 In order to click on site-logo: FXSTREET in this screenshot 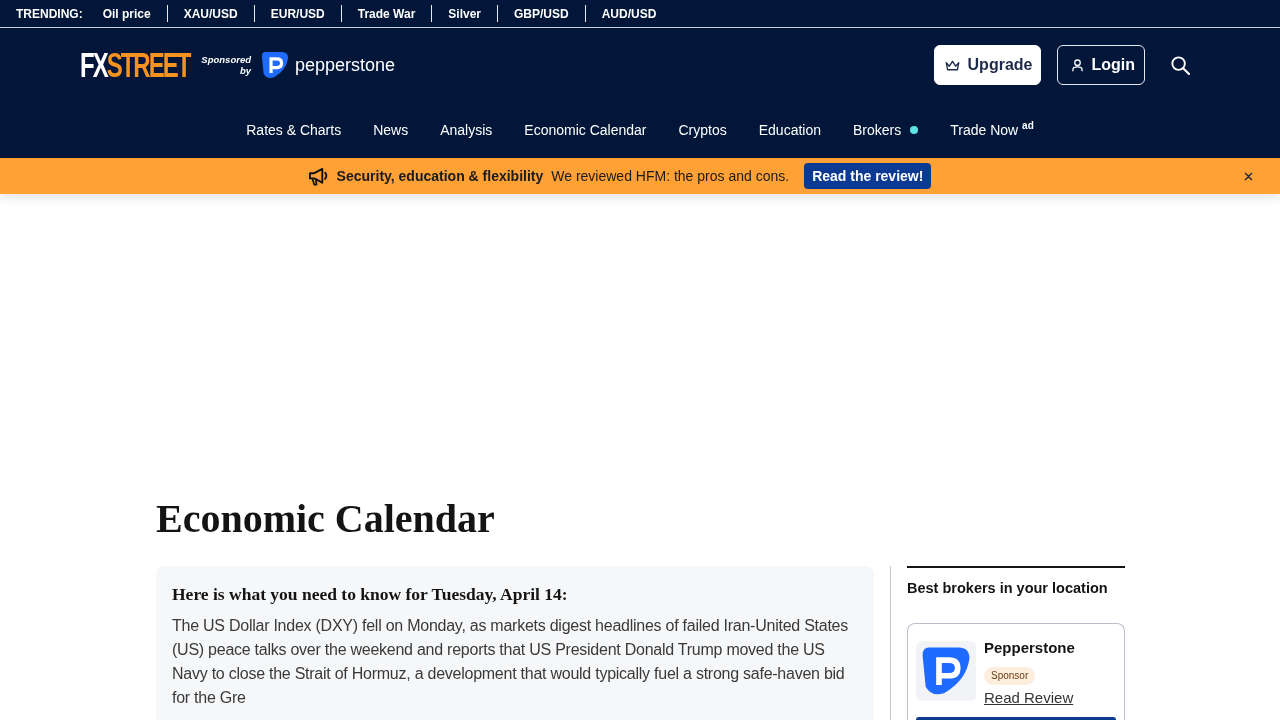, I will do `click(135, 65)`.